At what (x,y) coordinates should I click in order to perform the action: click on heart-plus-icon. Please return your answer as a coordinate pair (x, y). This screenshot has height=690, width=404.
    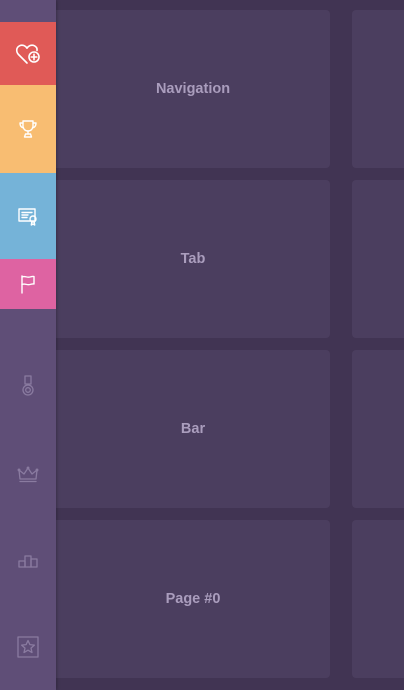
    Looking at the image, I should click on (28, 54).